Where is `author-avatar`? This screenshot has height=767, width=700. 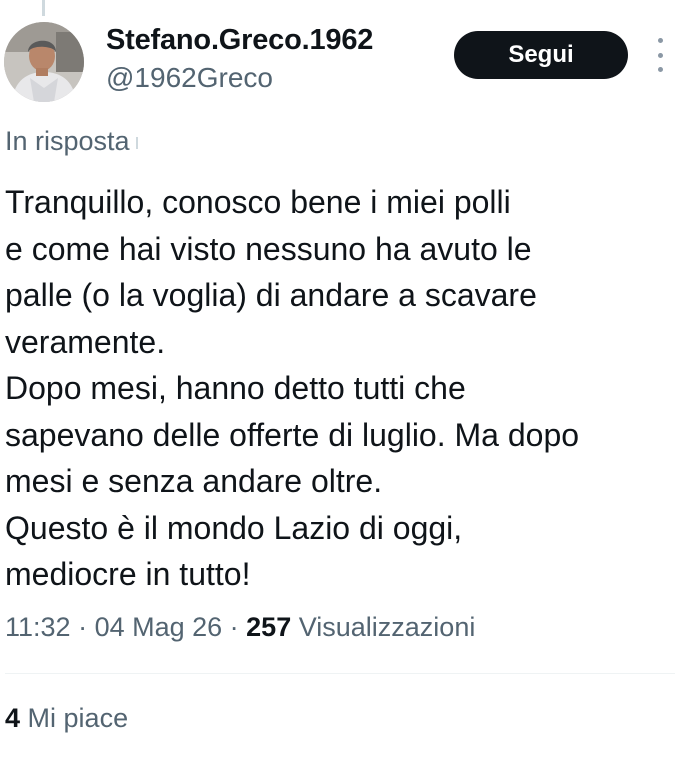 author-avatar is located at coordinates (44, 62).